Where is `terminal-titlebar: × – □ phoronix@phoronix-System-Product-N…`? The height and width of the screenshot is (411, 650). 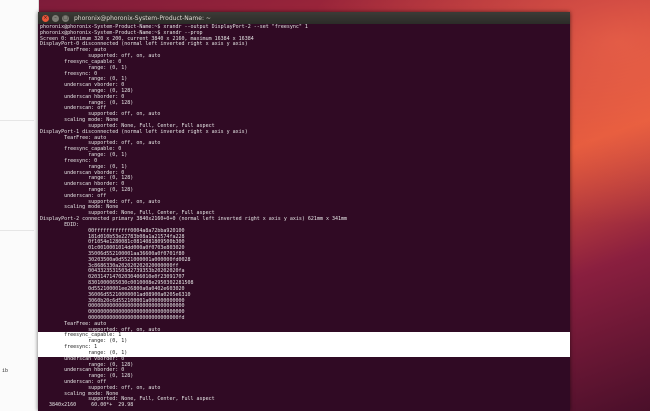 terminal-titlebar: × – □ phoronix@phoronix-System-Product-N… is located at coordinates (304, 18).